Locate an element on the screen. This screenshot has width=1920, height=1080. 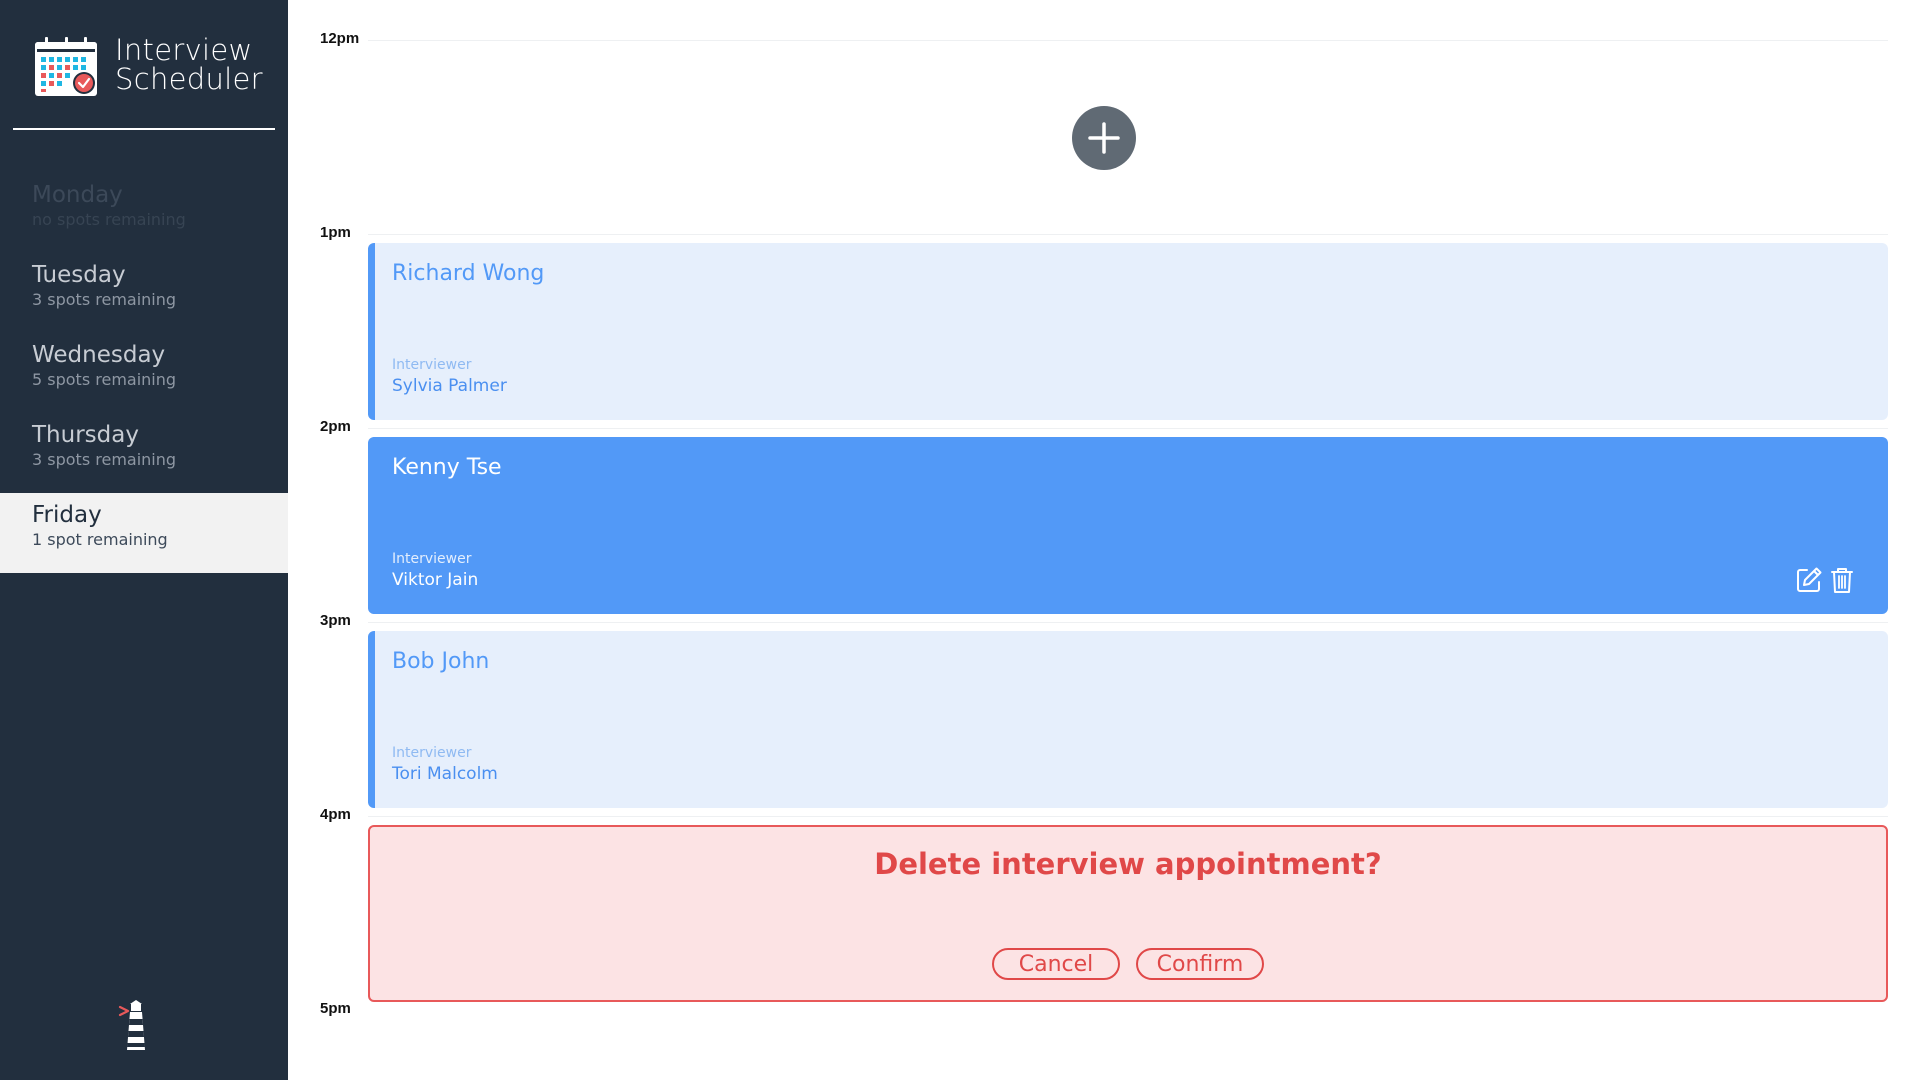
day-name: Monday is located at coordinates (77, 195).